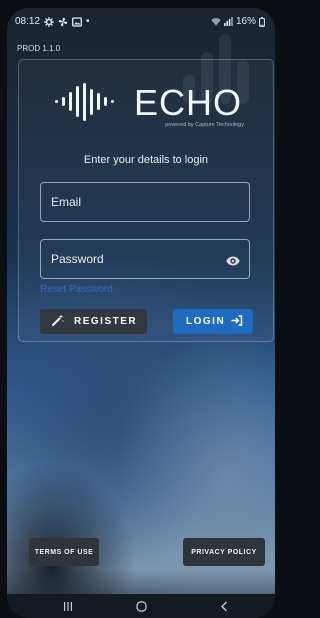 The image size is (320, 618). I want to click on register-button: REGISTER, so click(93, 321).